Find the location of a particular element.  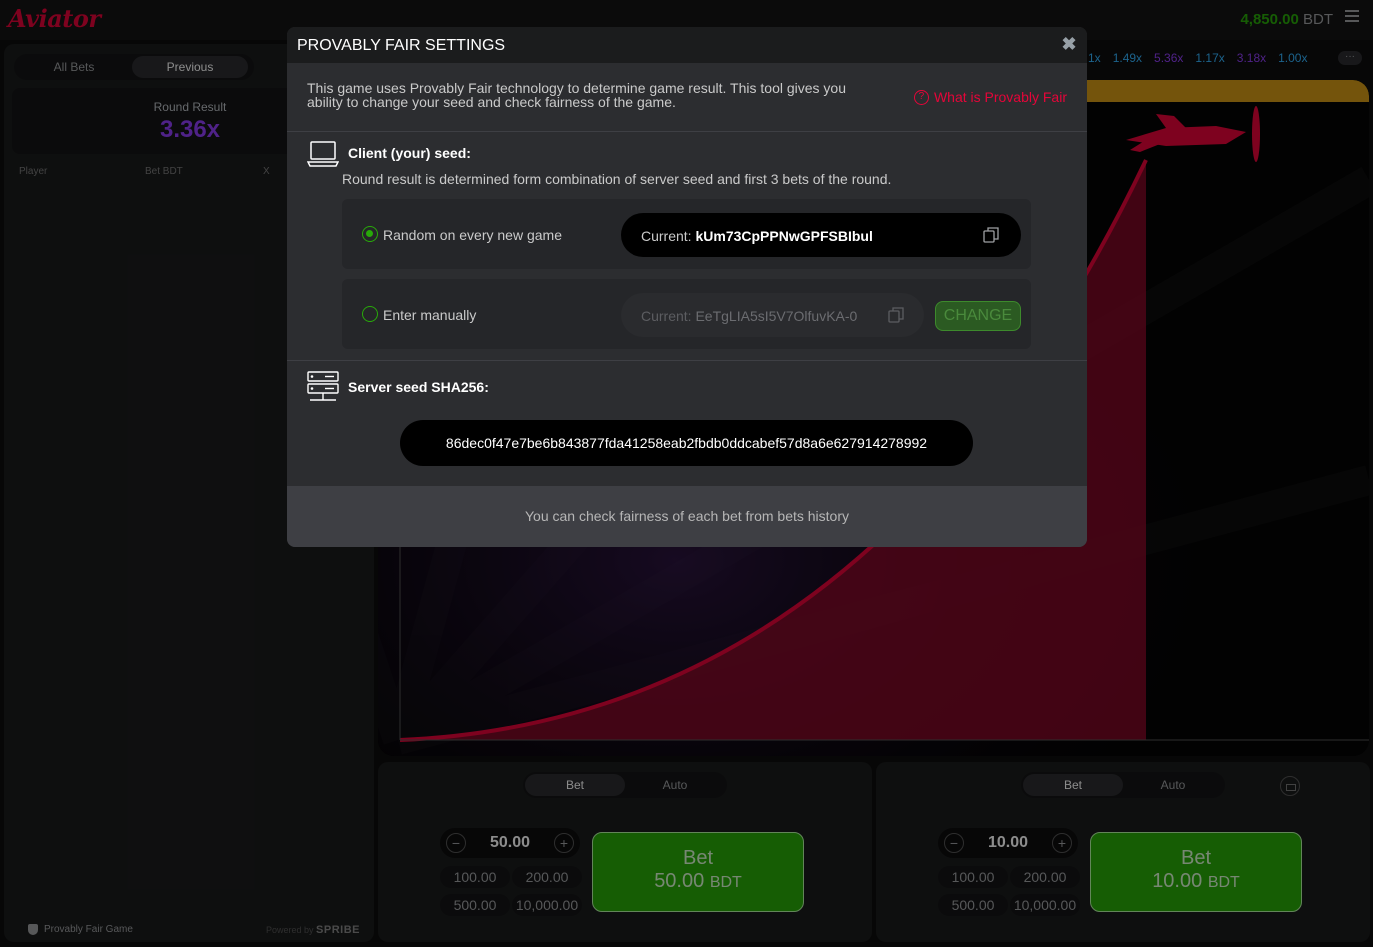

random-option-label: Random on every new game is located at coordinates (472, 235).